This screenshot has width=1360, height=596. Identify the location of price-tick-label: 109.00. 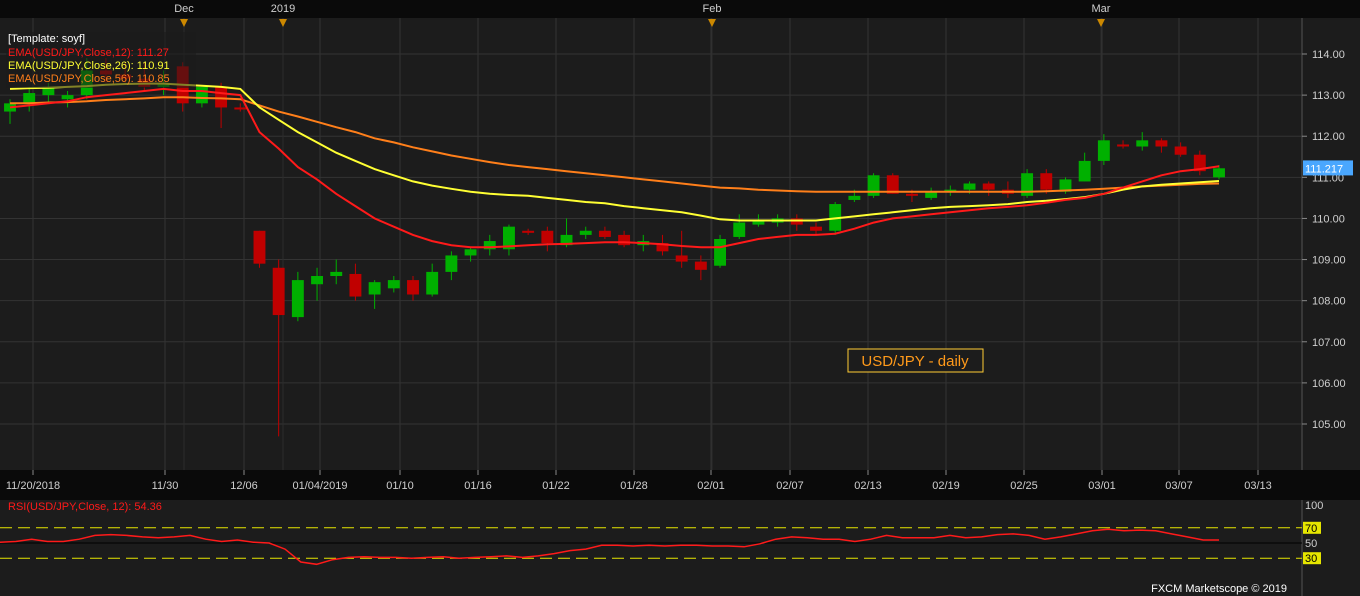
(1329, 261).